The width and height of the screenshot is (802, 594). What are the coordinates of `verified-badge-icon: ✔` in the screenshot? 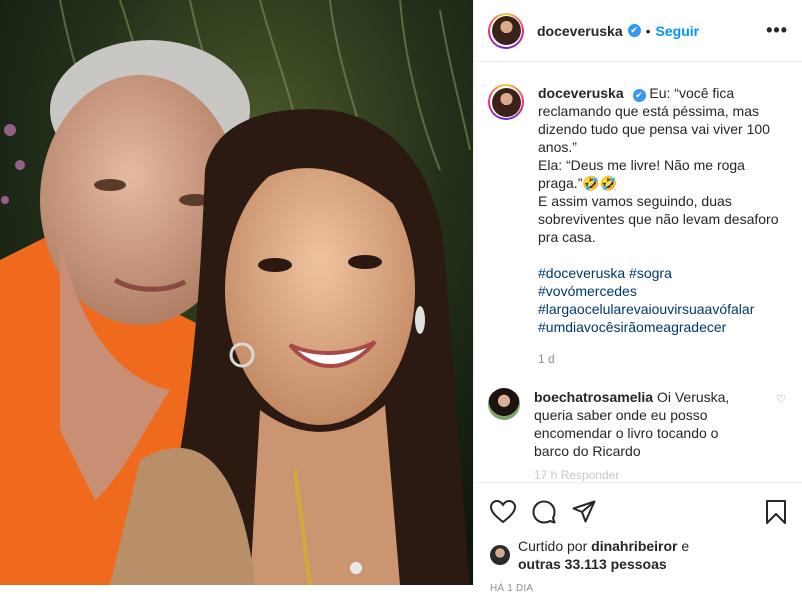 It's located at (634, 30).